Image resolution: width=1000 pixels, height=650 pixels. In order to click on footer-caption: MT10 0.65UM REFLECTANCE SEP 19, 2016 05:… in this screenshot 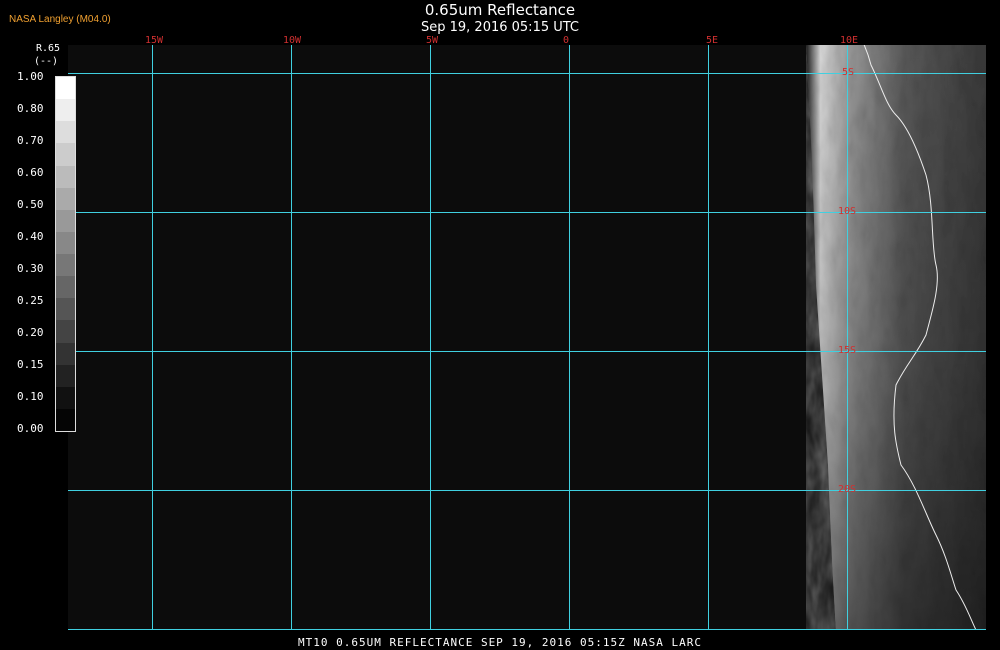, I will do `click(500, 642)`.